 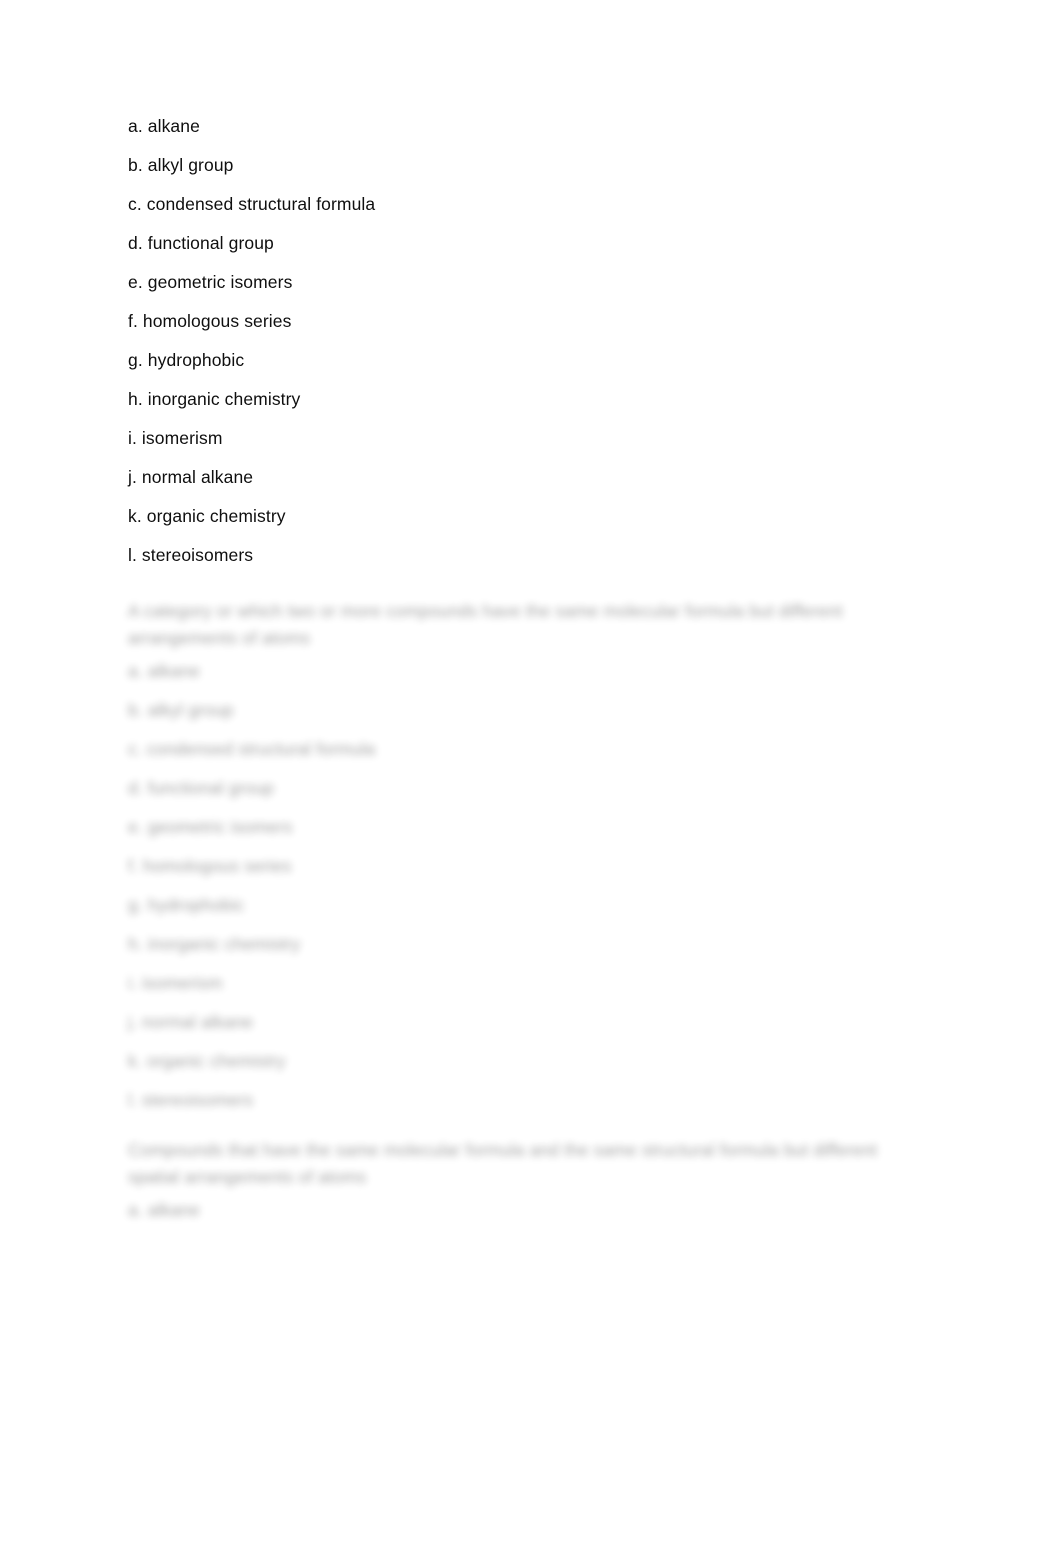 I want to click on obscured-list-item: k. organic chemistry, so click(x=207, y=1061).